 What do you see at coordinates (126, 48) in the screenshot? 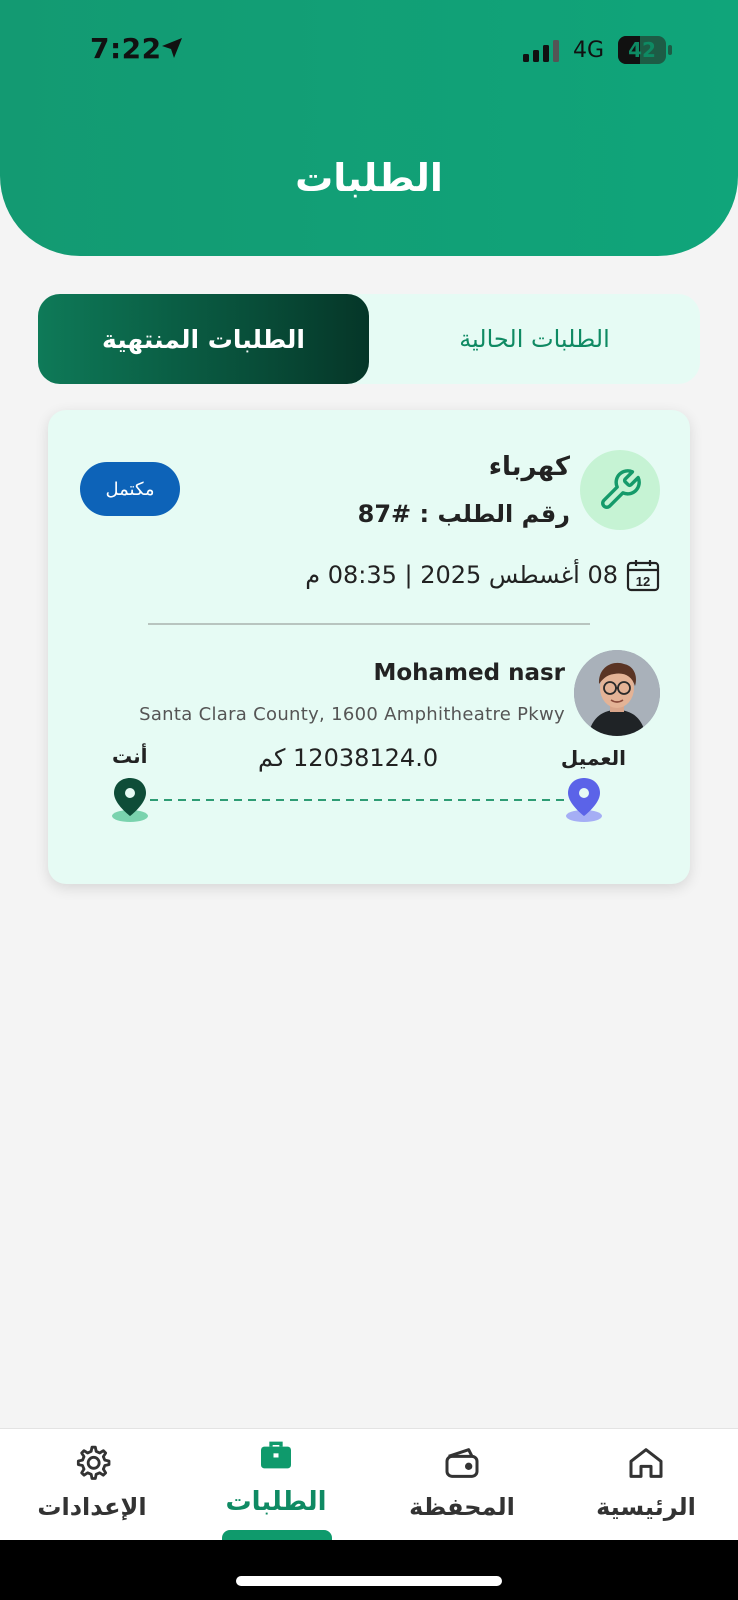
I see `status-time: 7:22` at bounding box center [126, 48].